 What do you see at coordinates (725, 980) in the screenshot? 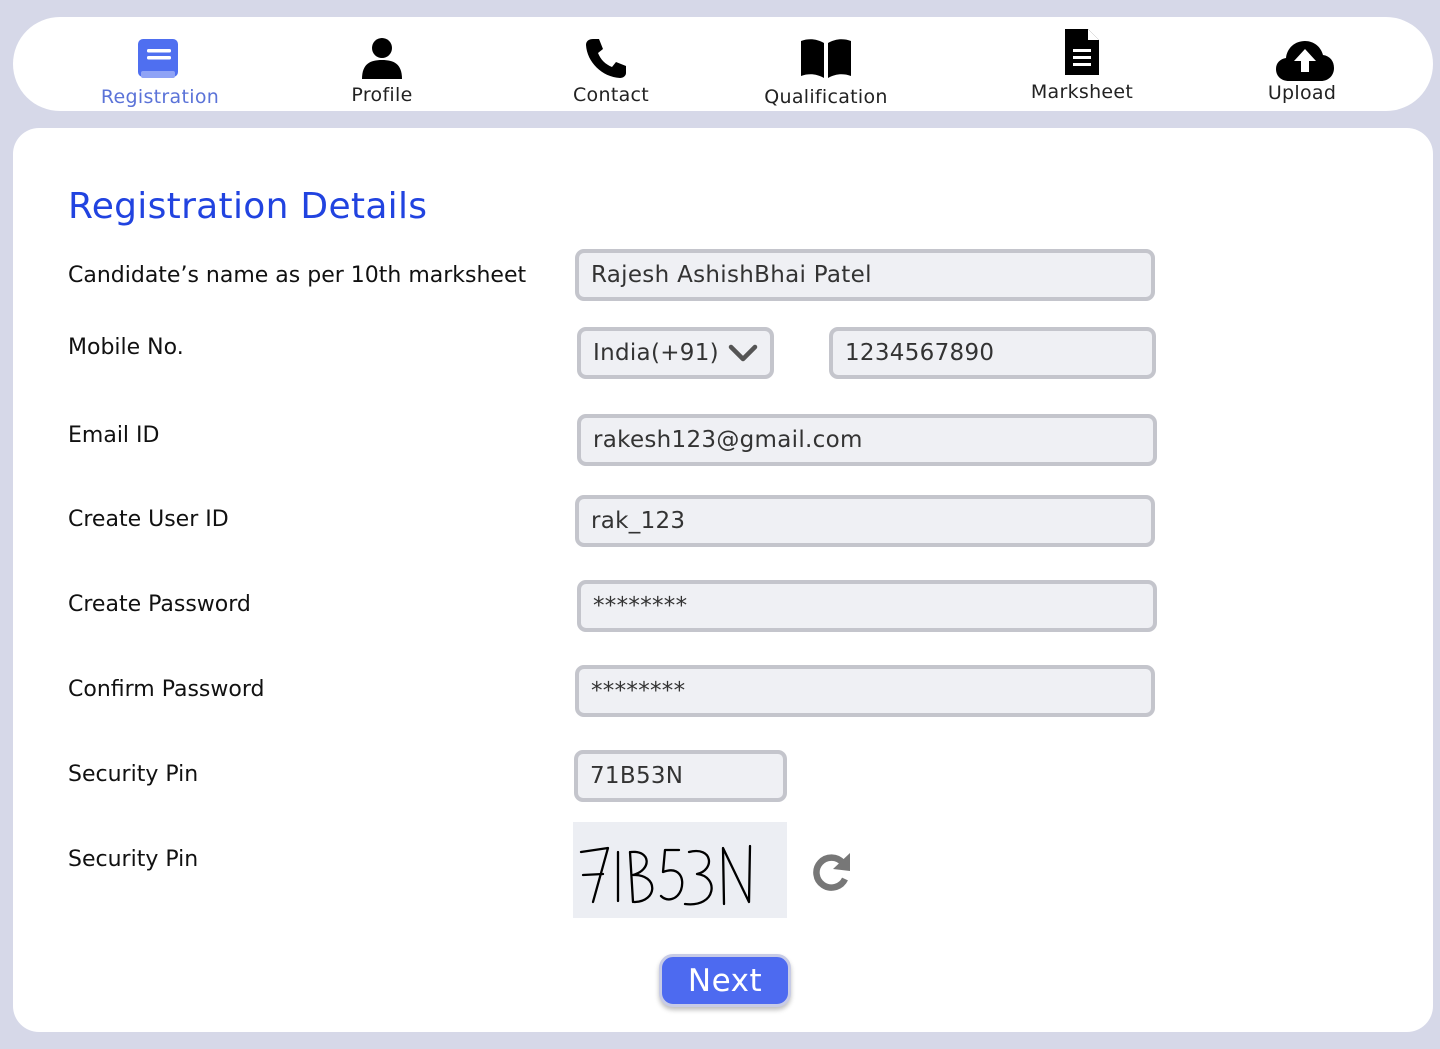
I see `next-button: Next` at bounding box center [725, 980].